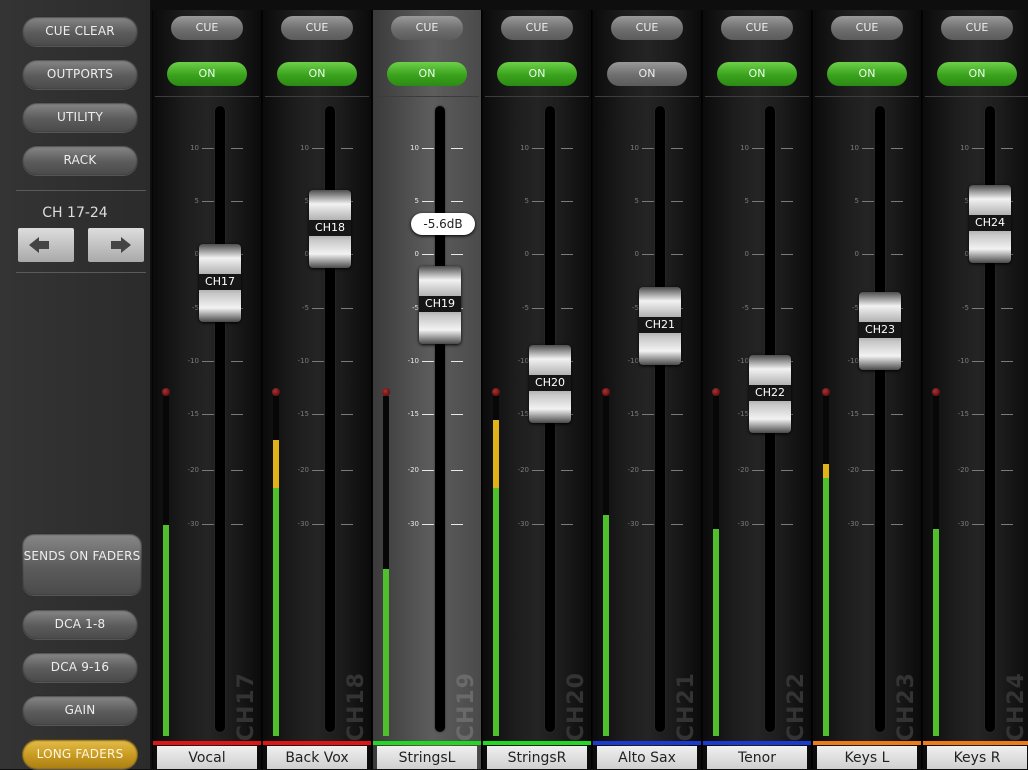  Describe the element at coordinates (46, 245) in the screenshot. I see `bank-prev-button` at that location.